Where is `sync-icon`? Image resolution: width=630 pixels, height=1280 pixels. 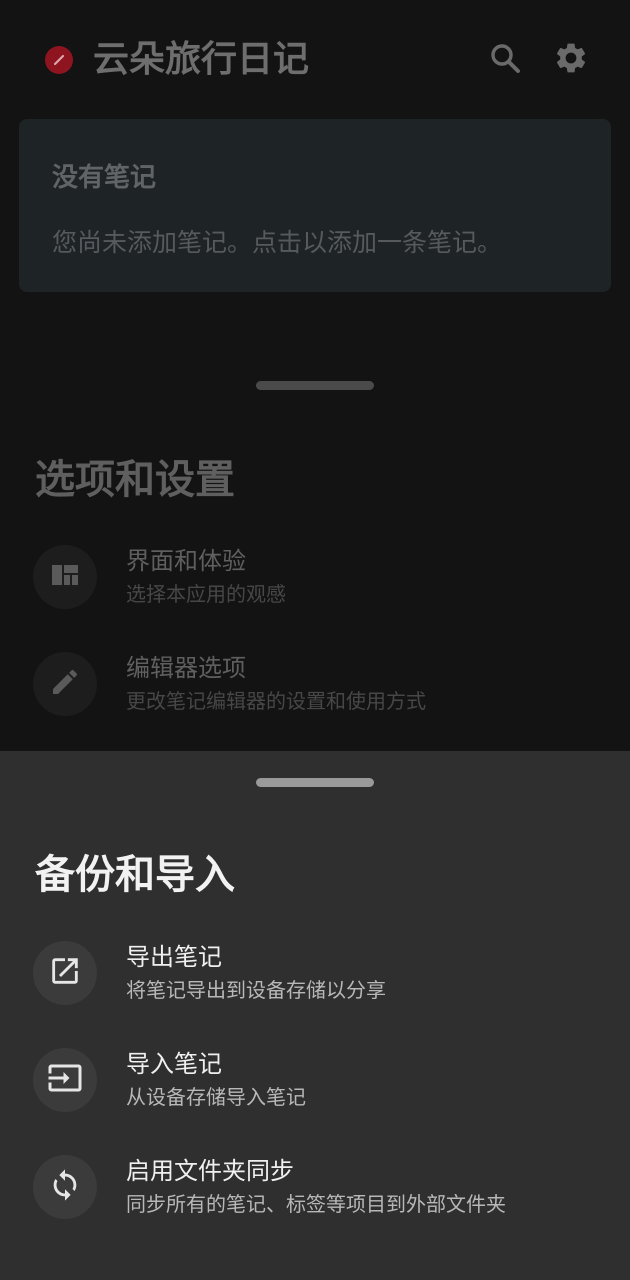 sync-icon is located at coordinates (65, 1187).